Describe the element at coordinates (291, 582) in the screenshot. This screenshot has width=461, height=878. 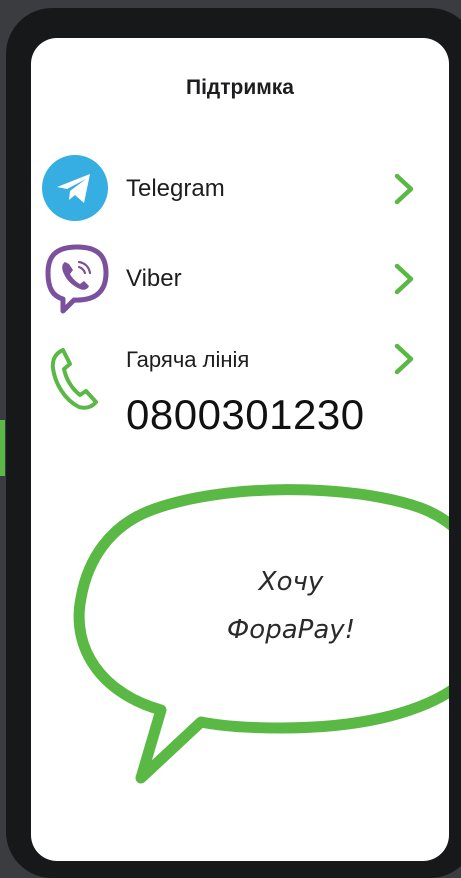
I see `bubble-text-line1: Хочу` at that location.